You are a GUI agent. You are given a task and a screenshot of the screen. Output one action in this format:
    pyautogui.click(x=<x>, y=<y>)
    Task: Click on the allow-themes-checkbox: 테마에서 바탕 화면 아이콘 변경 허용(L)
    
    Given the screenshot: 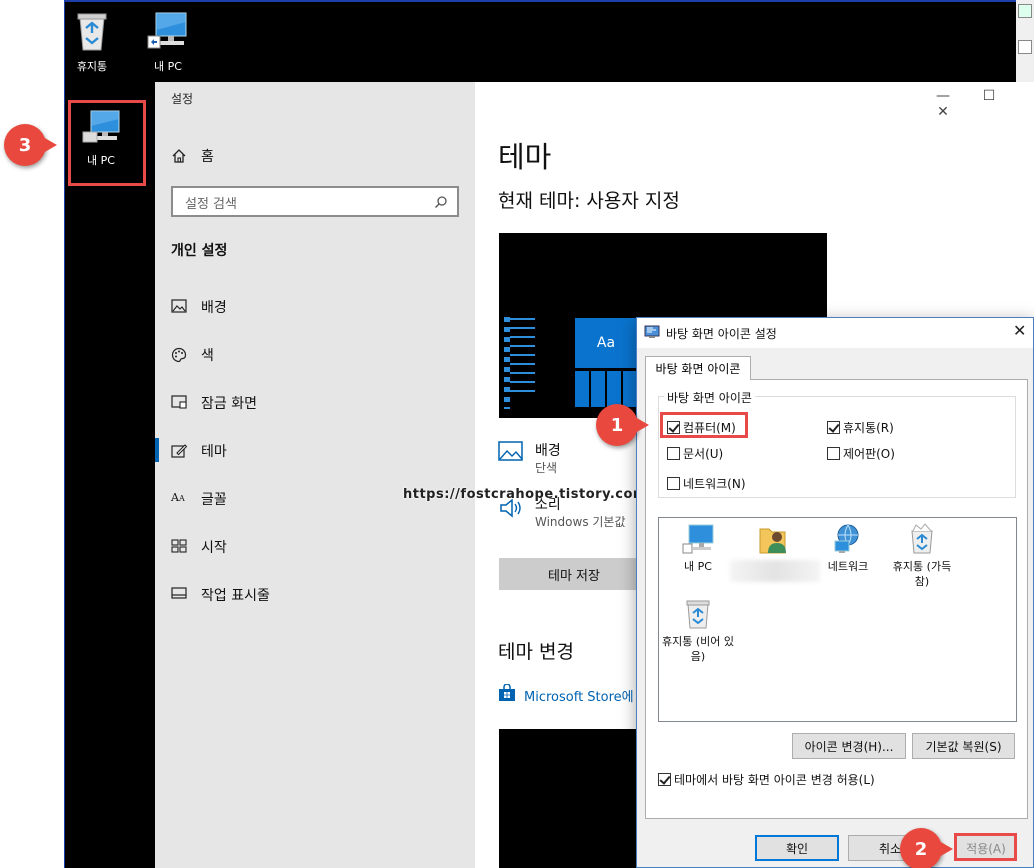 What is the action you would take?
    pyautogui.click(x=766, y=779)
    